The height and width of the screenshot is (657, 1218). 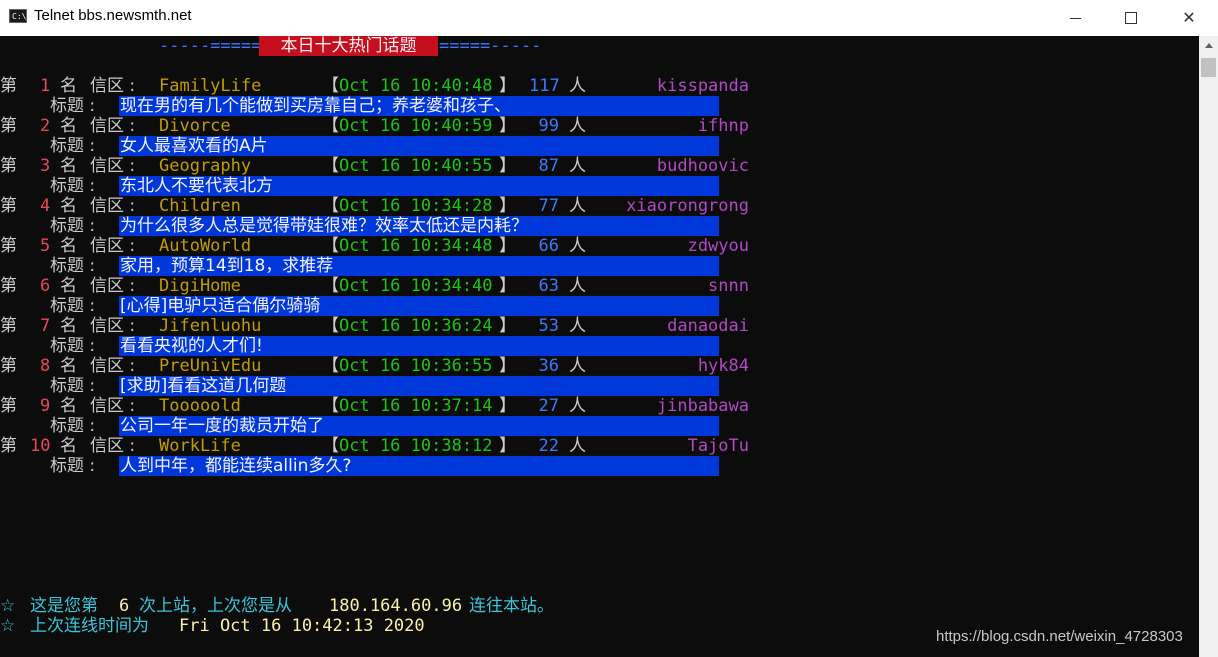 What do you see at coordinates (419, 106) in the screenshot?
I see `topic-subject: 现在男的有几个能做到买房靠自己；养老婆和孩子、` at bounding box center [419, 106].